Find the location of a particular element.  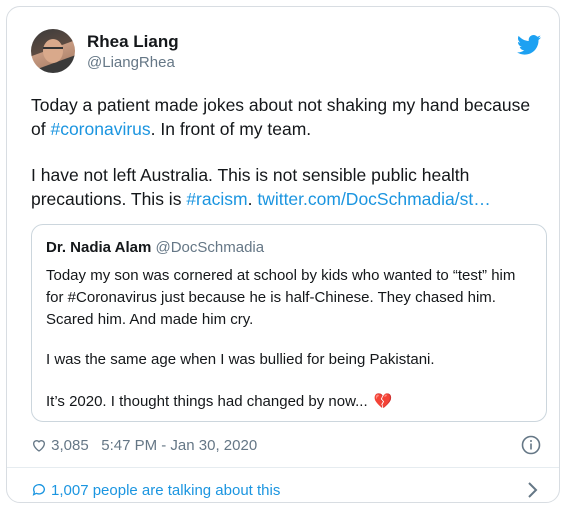

tweet-text: . In front of my team. is located at coordinates (231, 129).